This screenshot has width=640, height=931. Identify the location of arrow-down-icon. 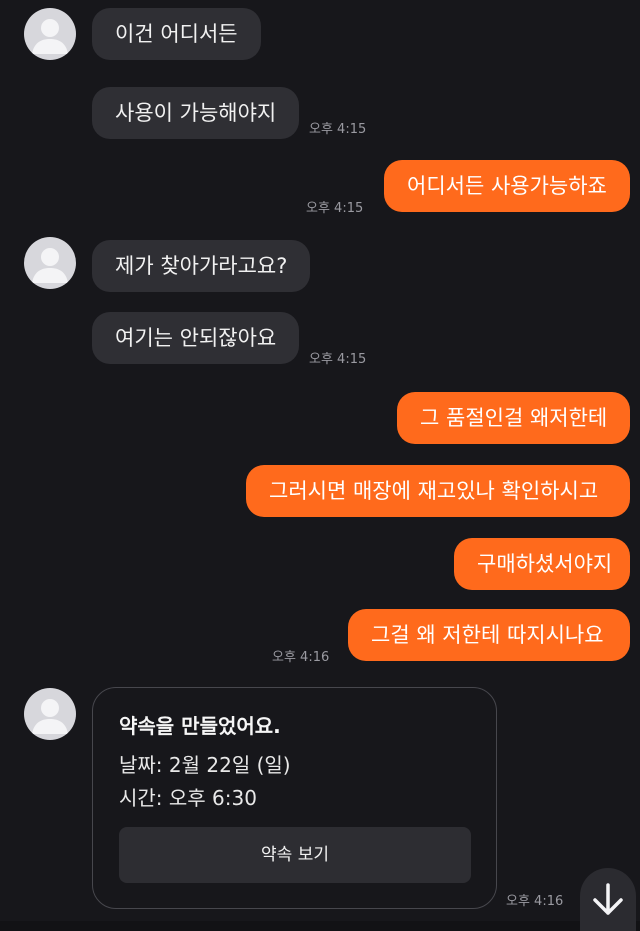
(608, 899).